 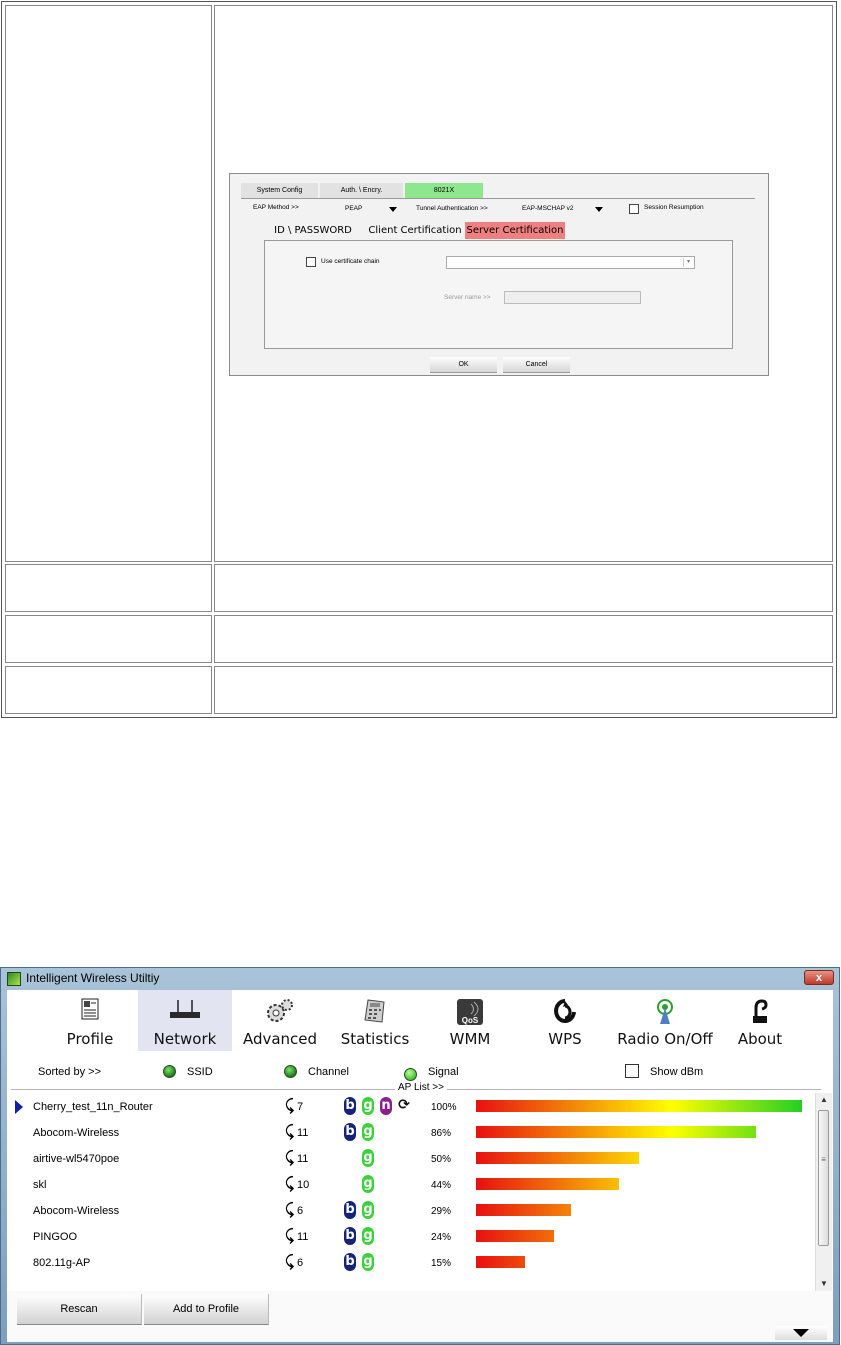 What do you see at coordinates (441, 1185) in the screenshot?
I see `ap-signal-percent: 44%` at bounding box center [441, 1185].